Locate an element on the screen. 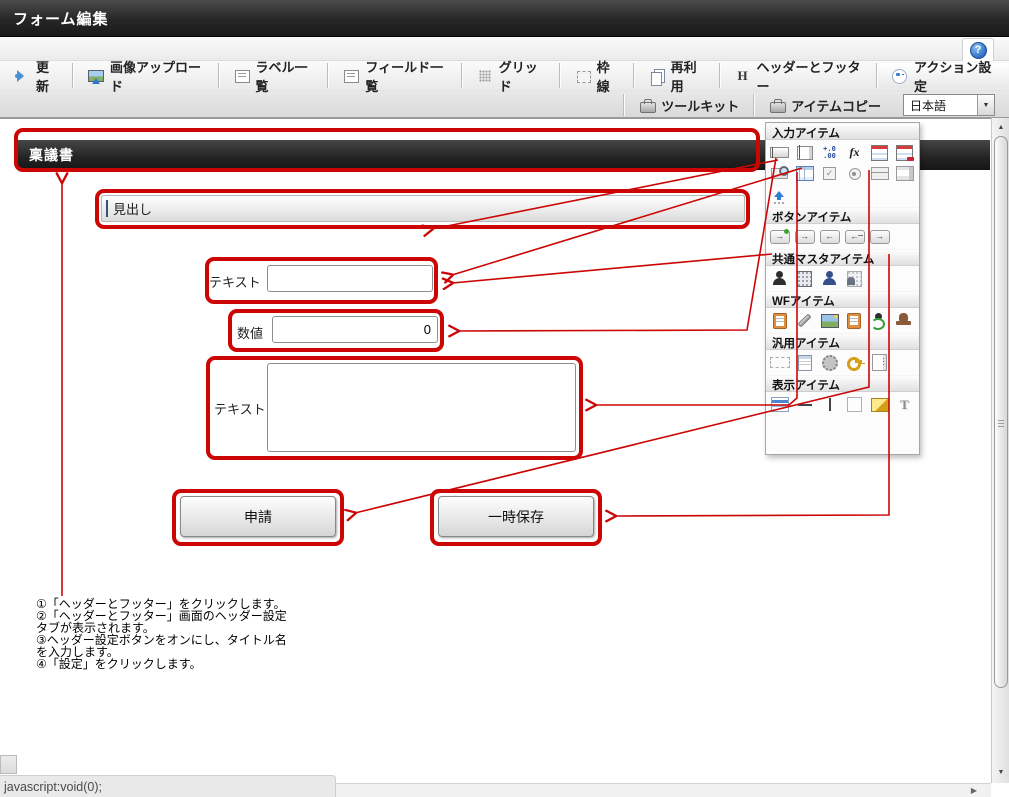 The image size is (1009, 797). text-field-input is located at coordinates (350, 278).